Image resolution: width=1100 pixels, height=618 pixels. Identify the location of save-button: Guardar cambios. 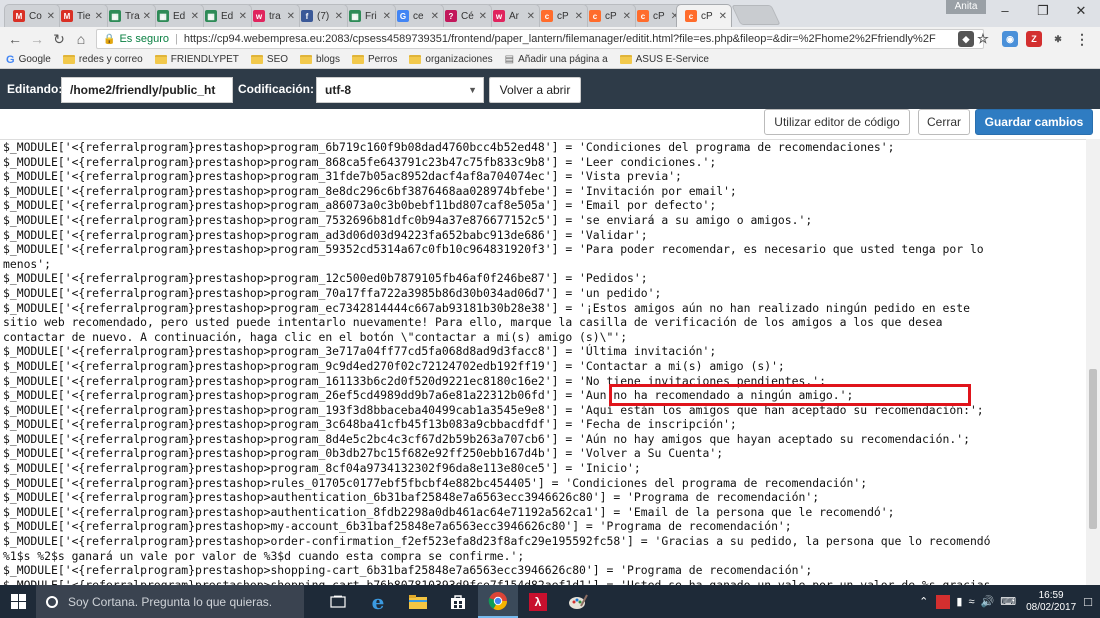
(1034, 122).